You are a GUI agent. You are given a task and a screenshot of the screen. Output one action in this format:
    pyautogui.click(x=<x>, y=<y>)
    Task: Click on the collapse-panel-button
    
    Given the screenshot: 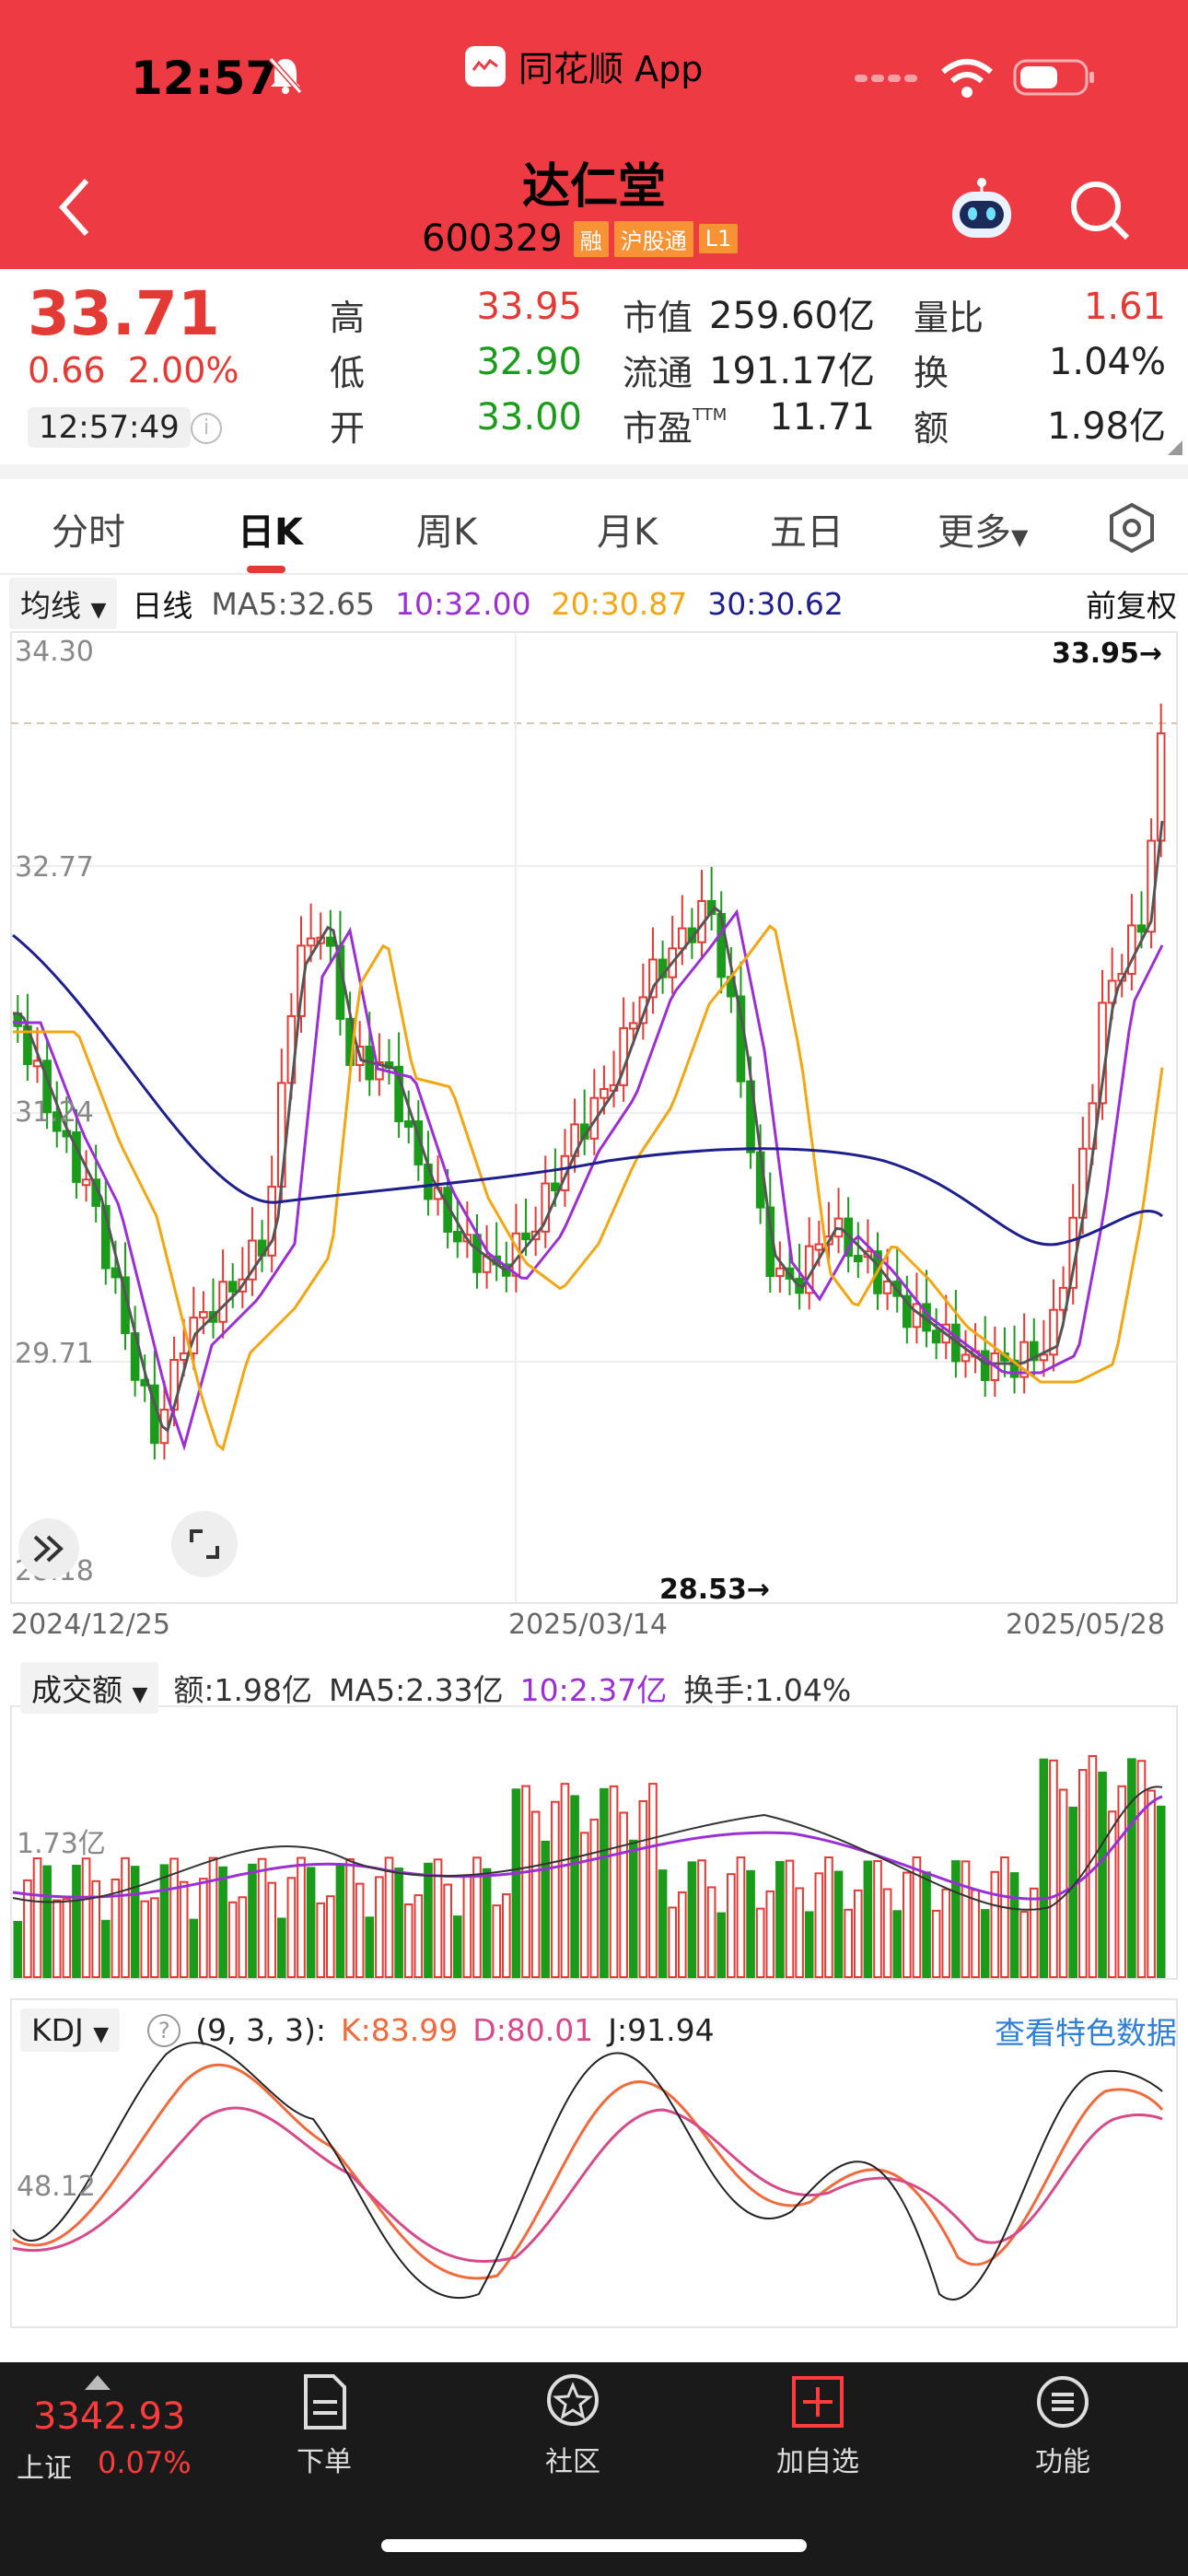 What is the action you would take?
    pyautogui.click(x=48, y=1548)
    